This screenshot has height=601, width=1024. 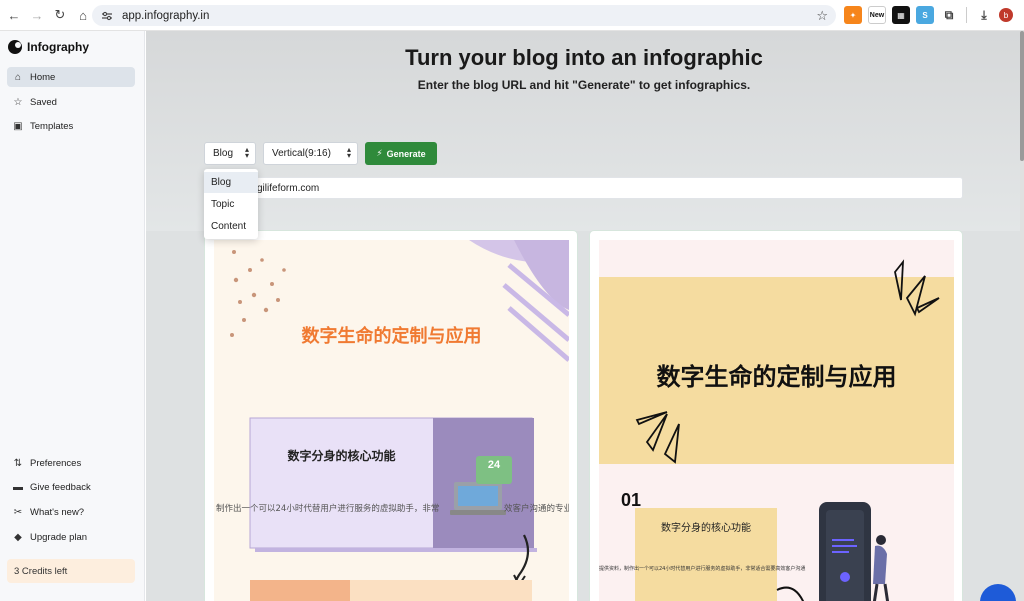 What do you see at coordinates (288, 188) in the screenshot?
I see `blog-url-value: gilifeform.com` at bounding box center [288, 188].